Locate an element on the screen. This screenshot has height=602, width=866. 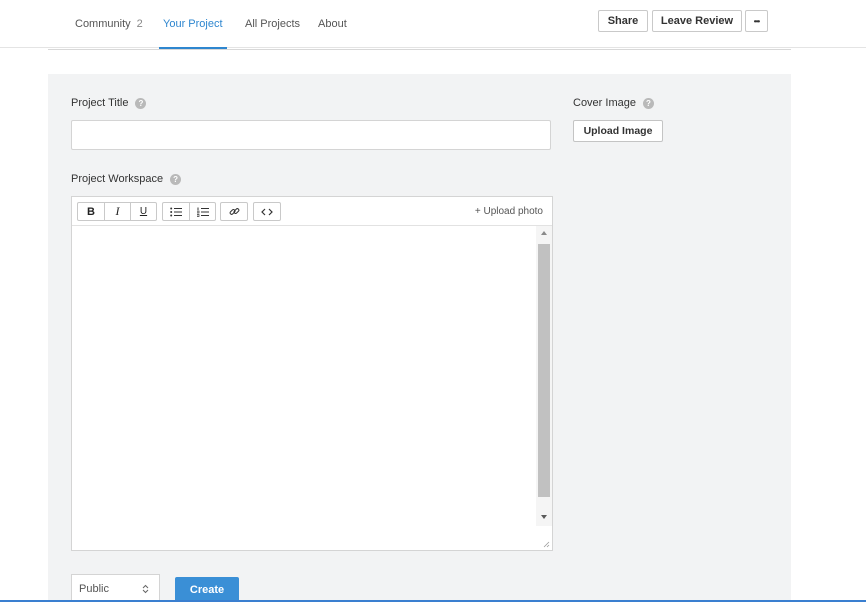
bold-button: B is located at coordinates (91, 211).